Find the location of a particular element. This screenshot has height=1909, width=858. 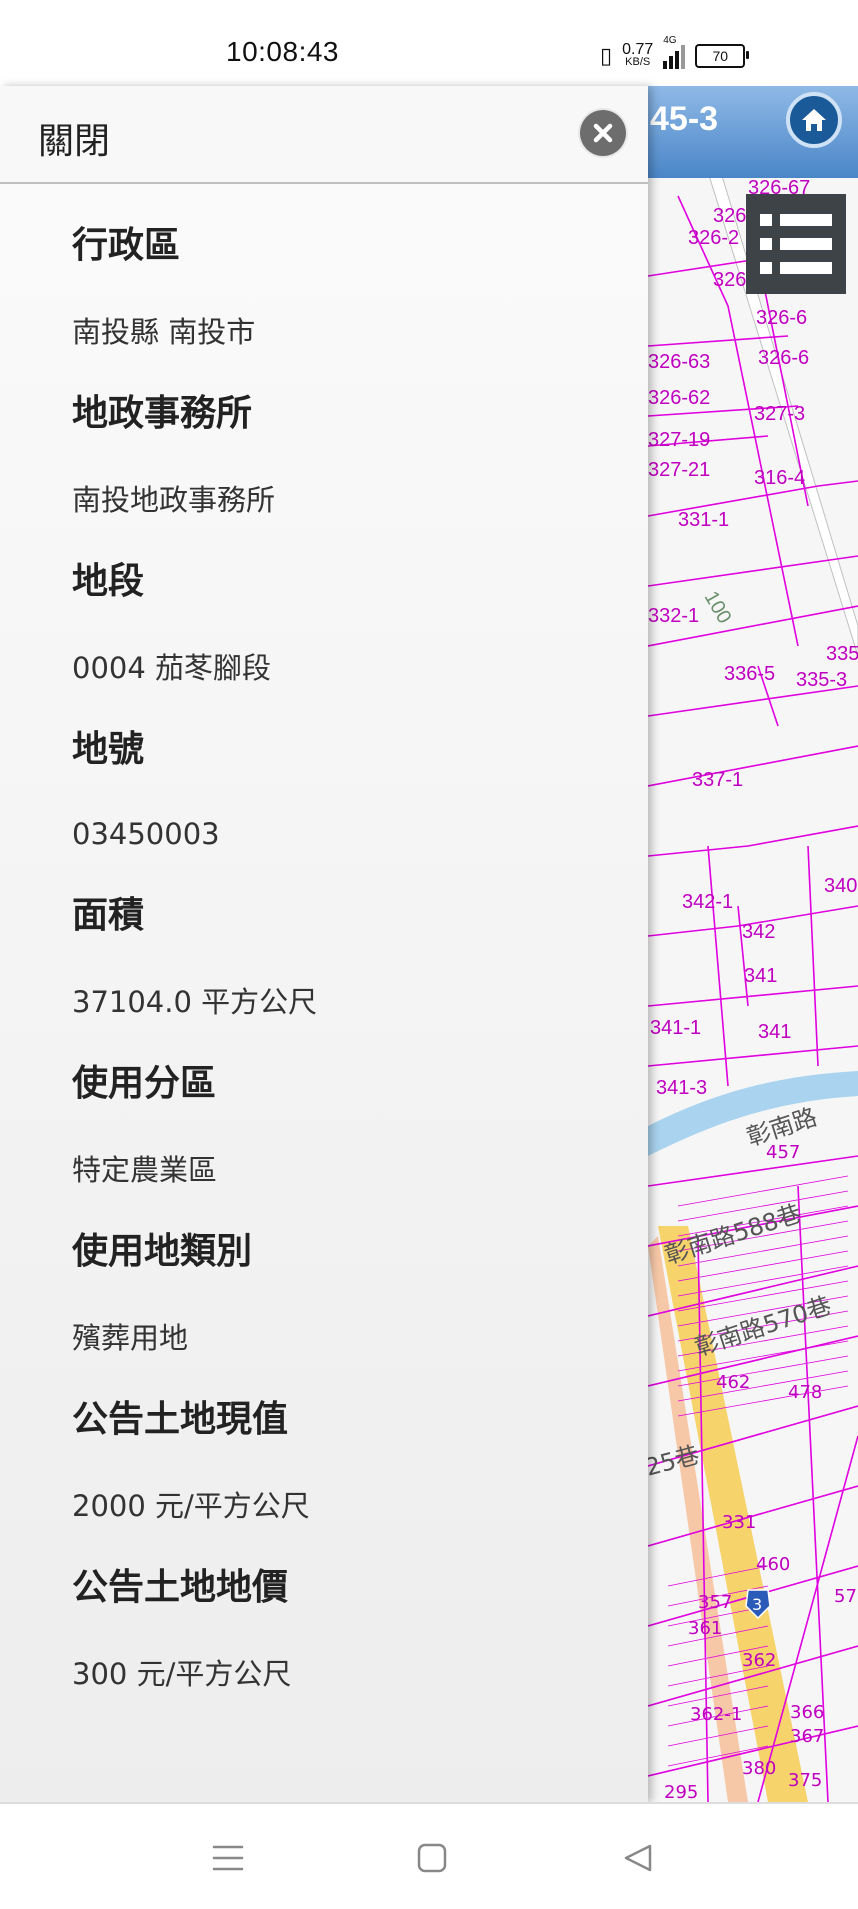

menu-button is located at coordinates (228, 1858).